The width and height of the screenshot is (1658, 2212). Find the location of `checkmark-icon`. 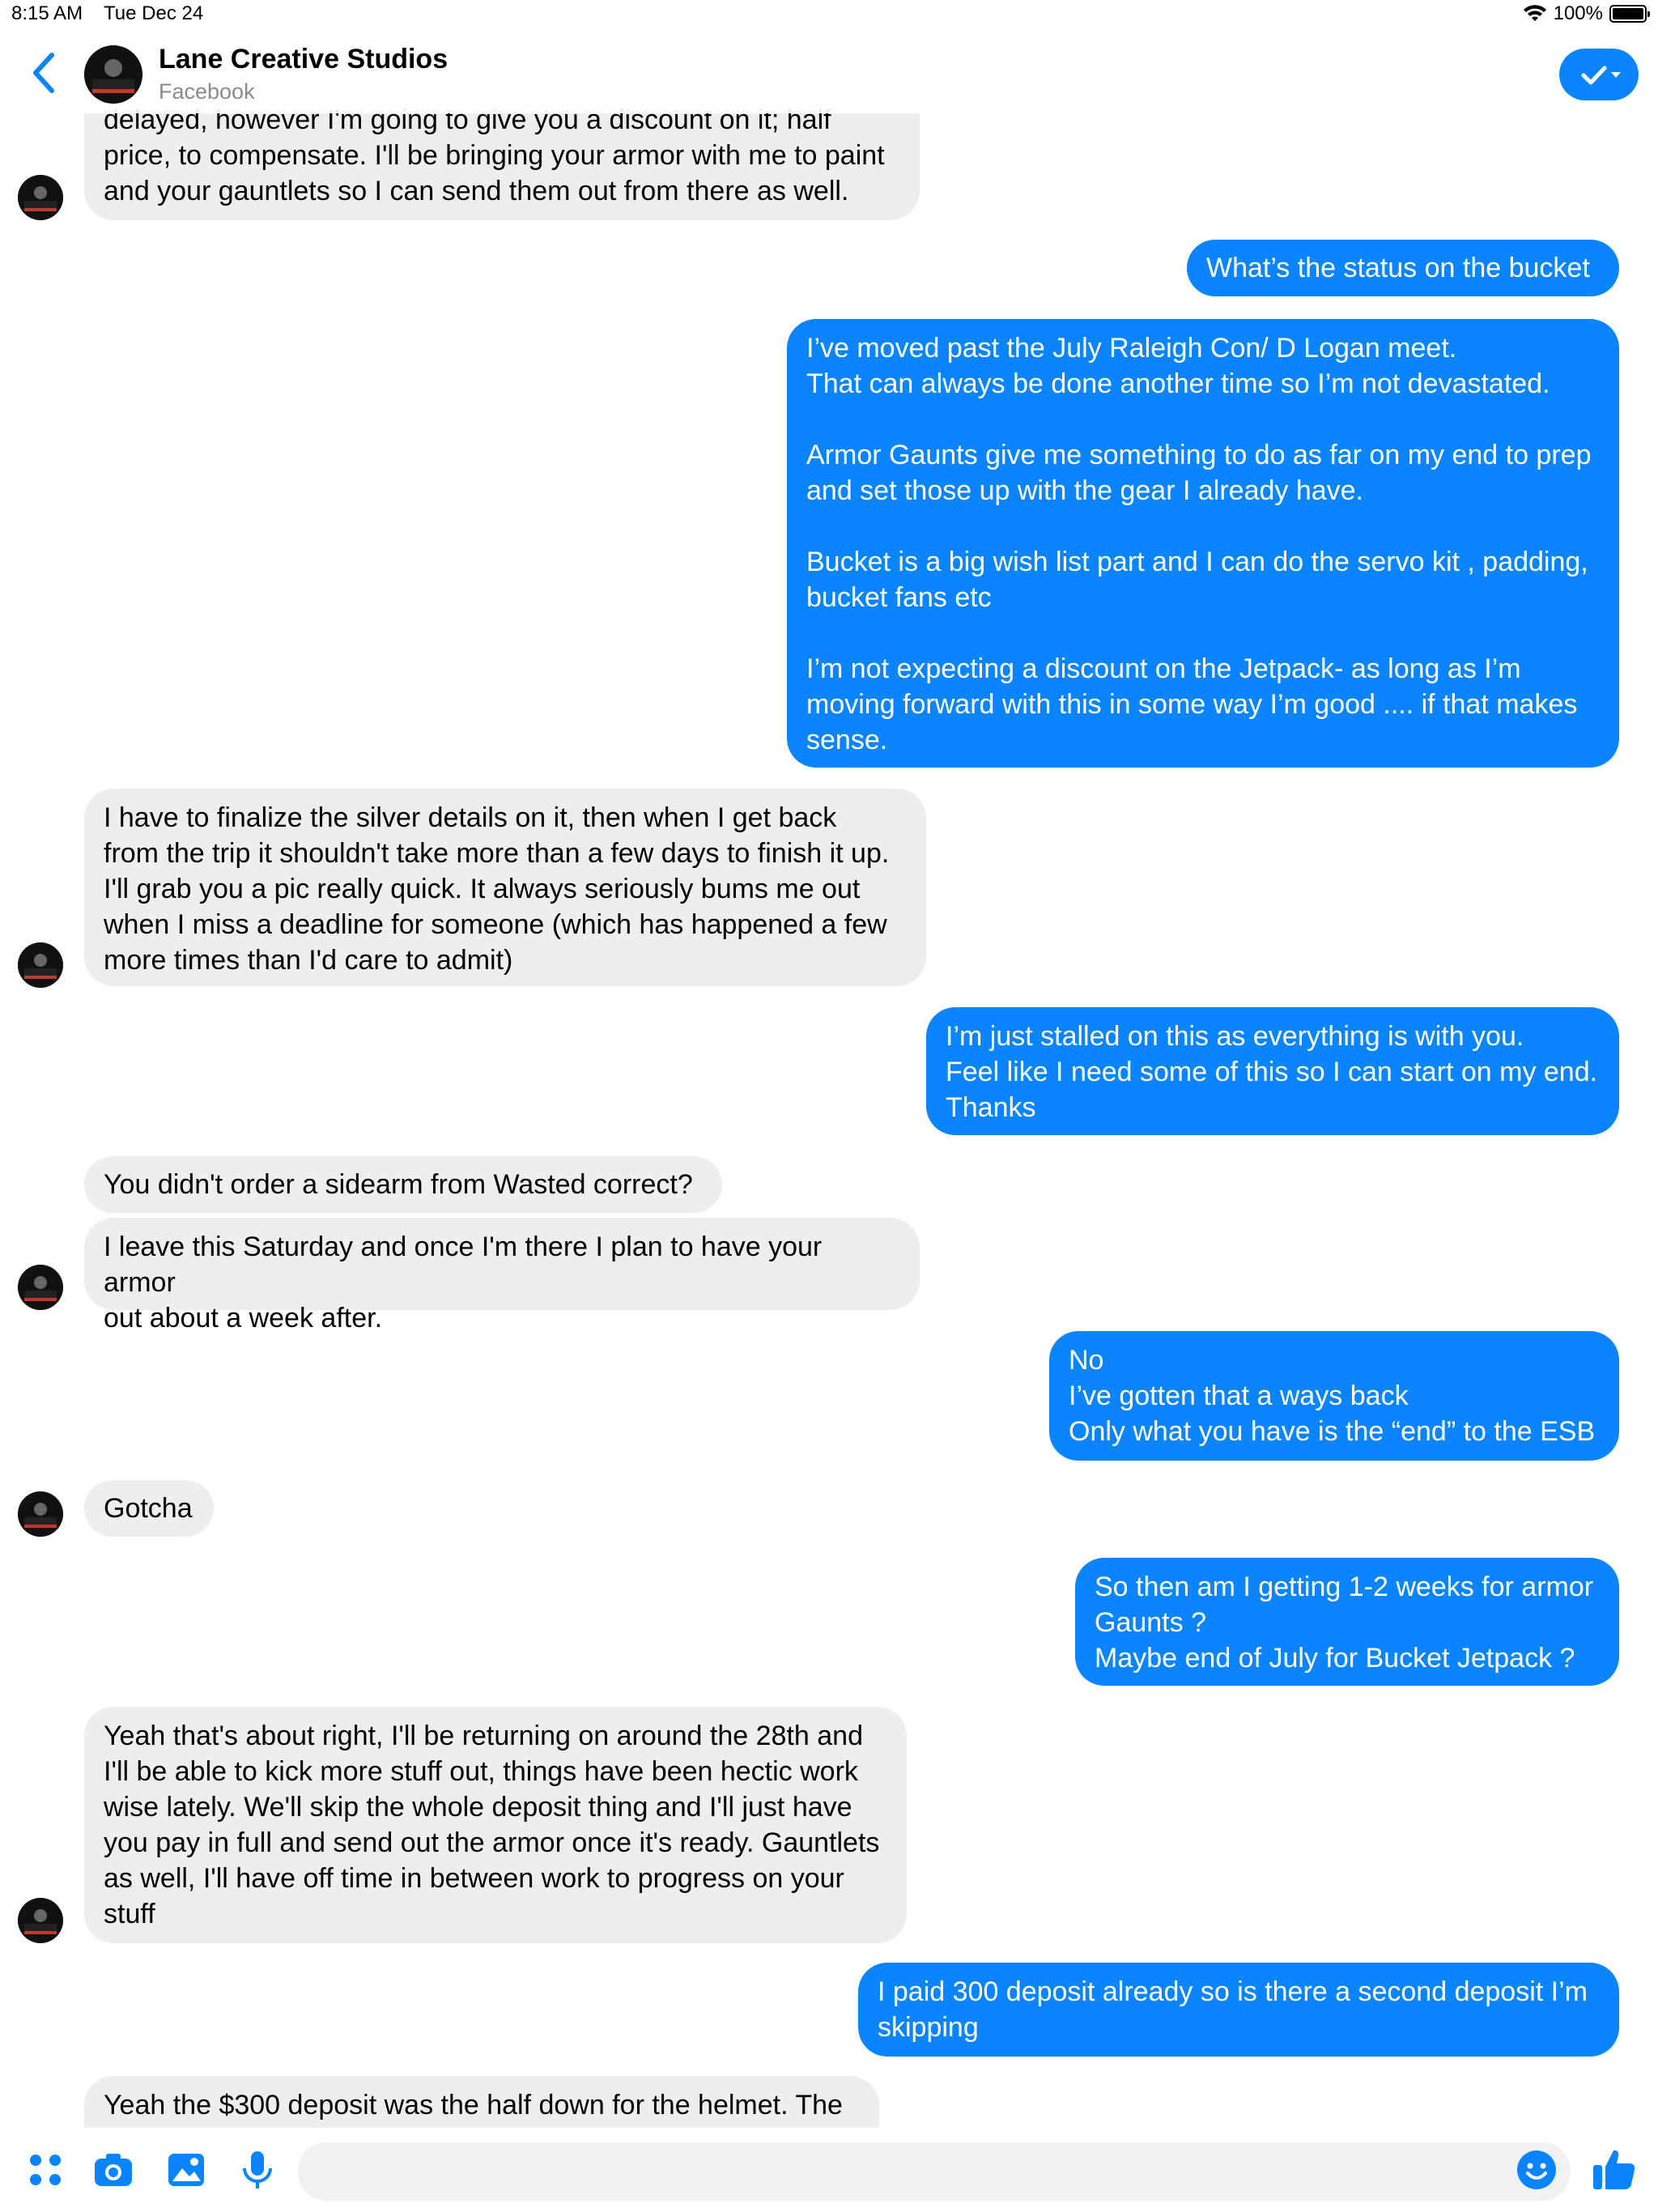

checkmark-icon is located at coordinates (1601, 75).